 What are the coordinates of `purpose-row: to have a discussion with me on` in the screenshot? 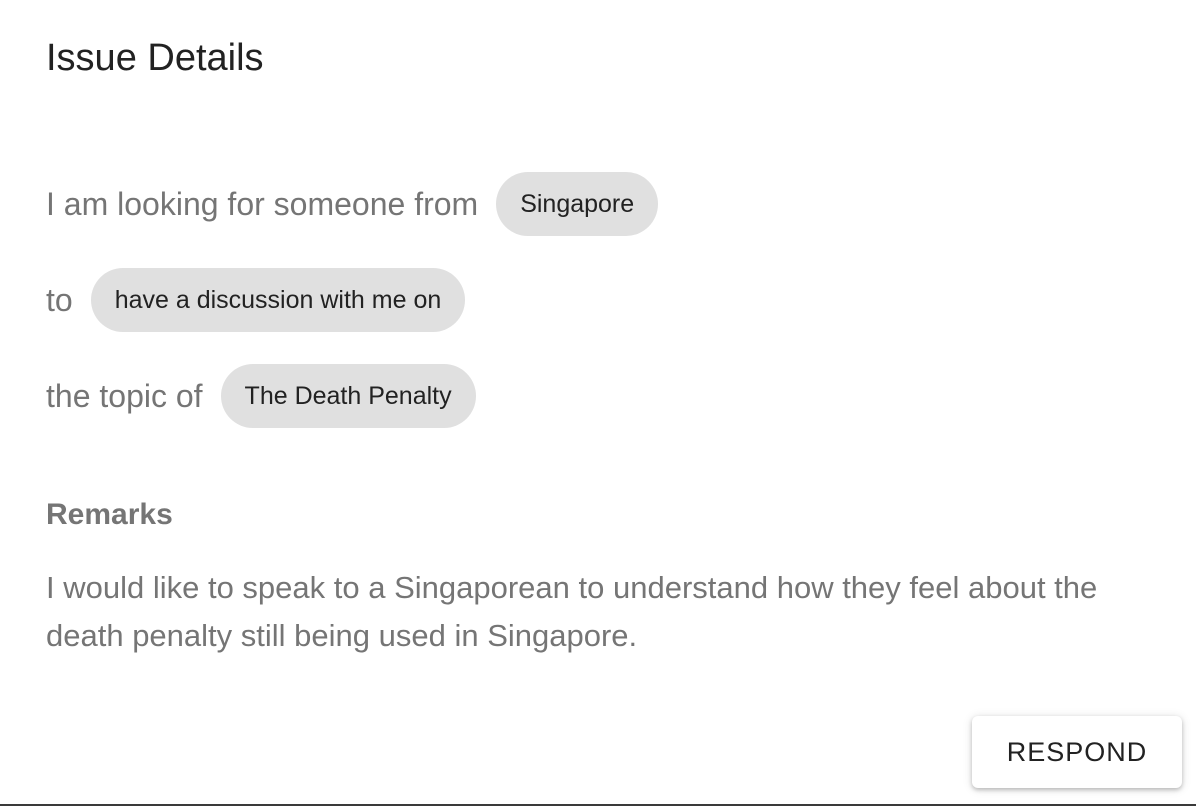 It's located at (256, 300).